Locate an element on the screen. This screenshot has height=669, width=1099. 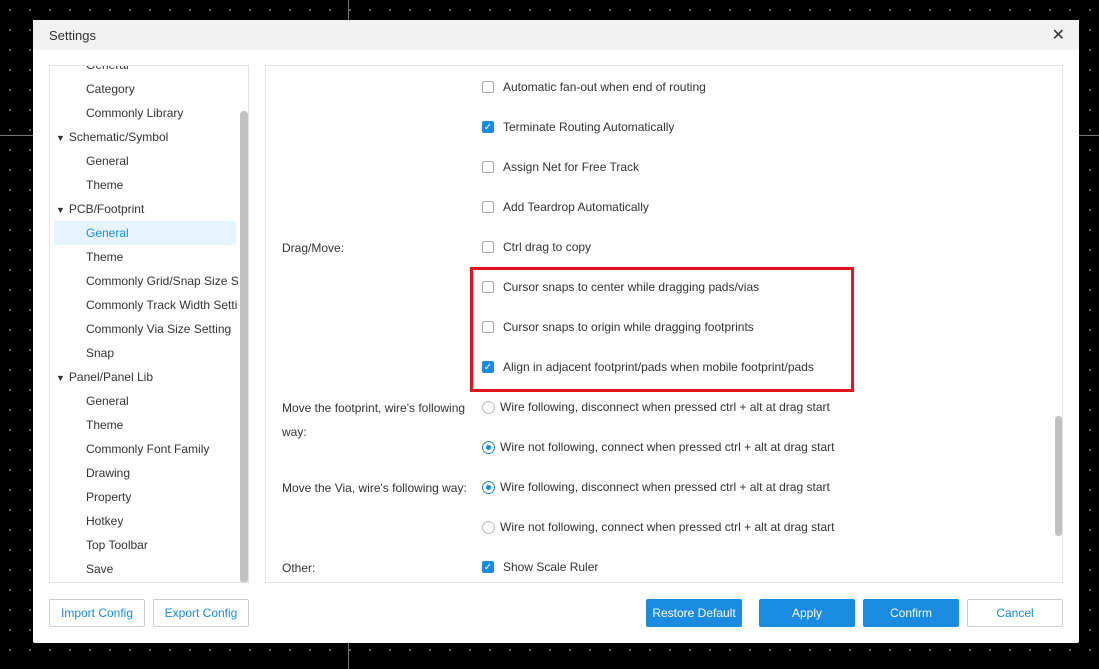
checkbox-option: ✓ Show Scale Ruler is located at coordinates (540, 567).